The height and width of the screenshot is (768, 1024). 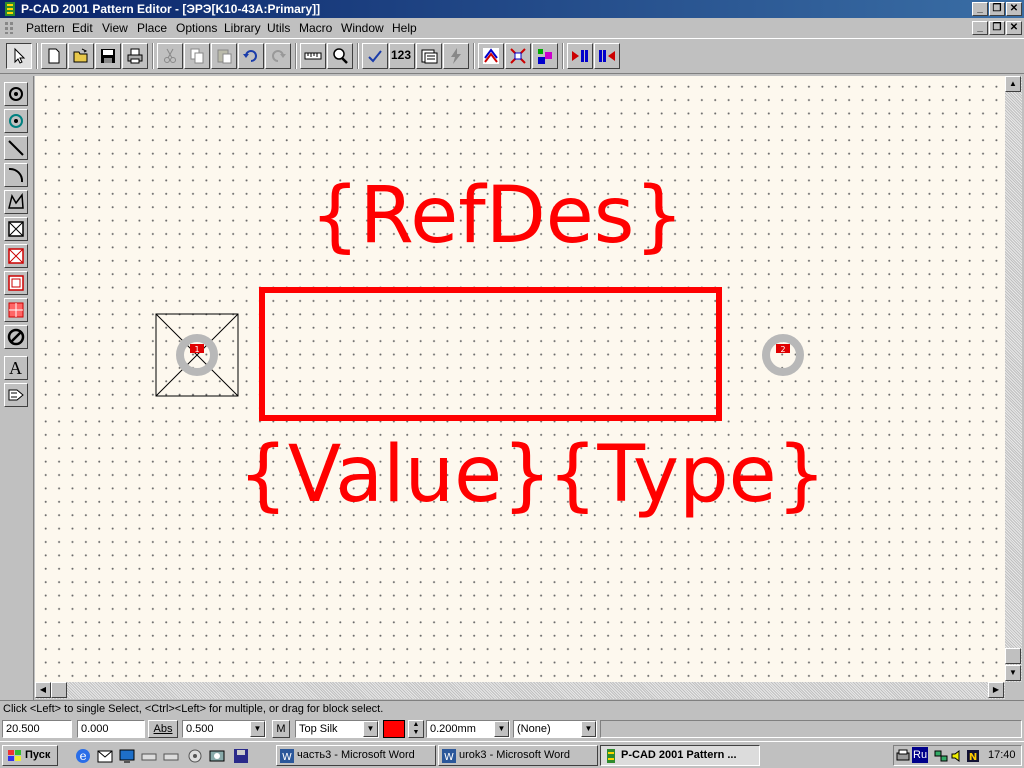 What do you see at coordinates (356, 755) in the screenshot?
I see `task-word-chast3: W часть3 - Microsoft Word` at bounding box center [356, 755].